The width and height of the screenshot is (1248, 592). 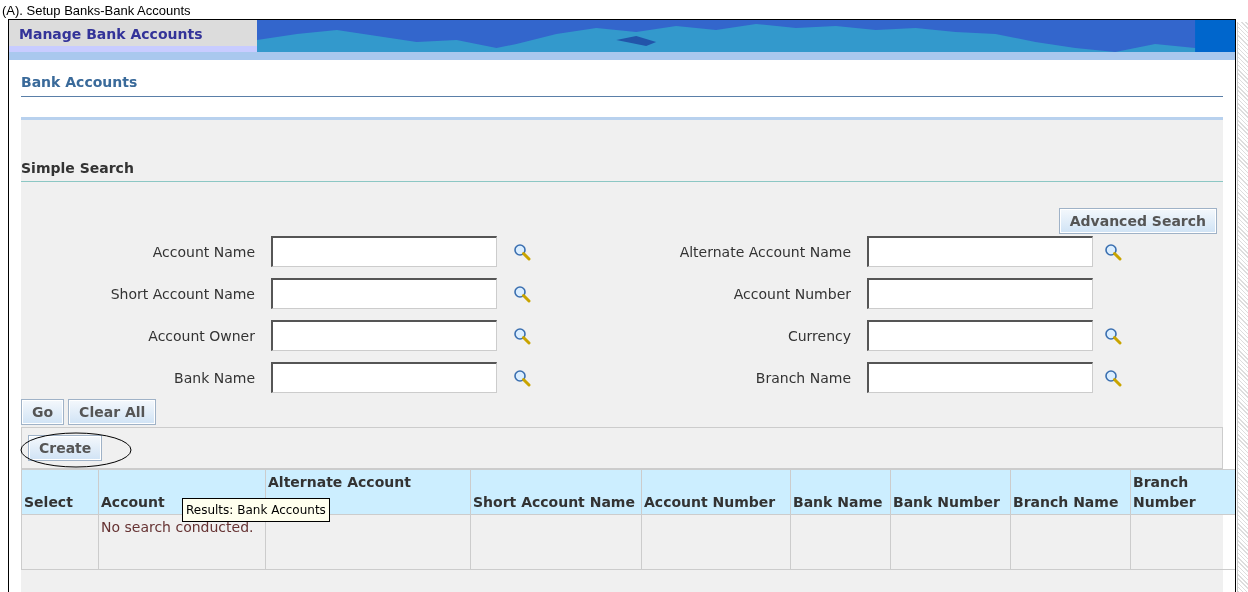 What do you see at coordinates (368, 482) in the screenshot?
I see `column-header: Alternate Account` at bounding box center [368, 482].